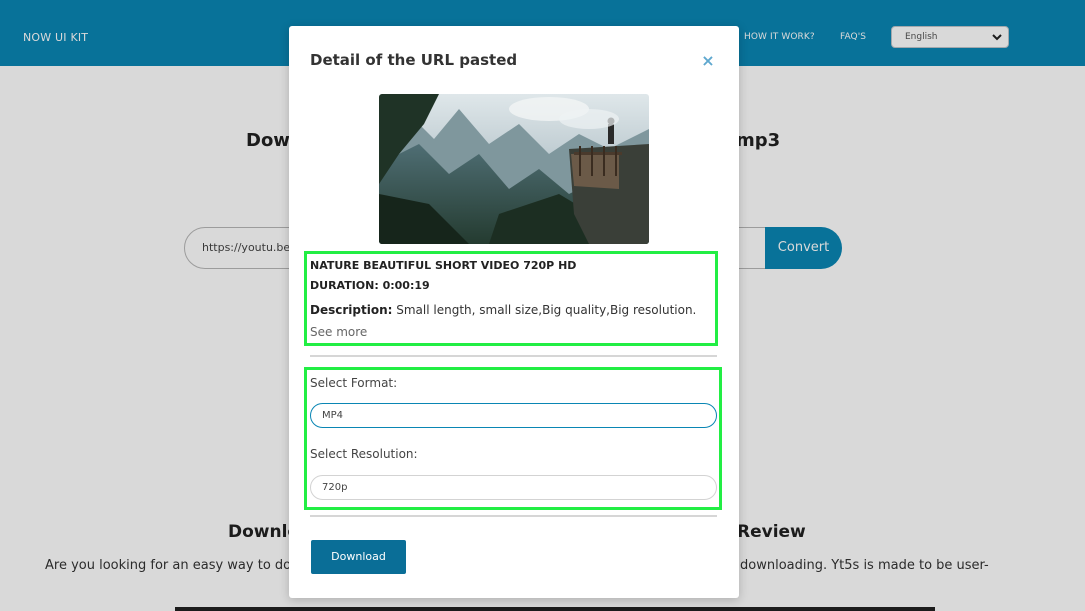 The height and width of the screenshot is (611, 1085). I want to click on resolution-label: Select Resolution:, so click(364, 454).